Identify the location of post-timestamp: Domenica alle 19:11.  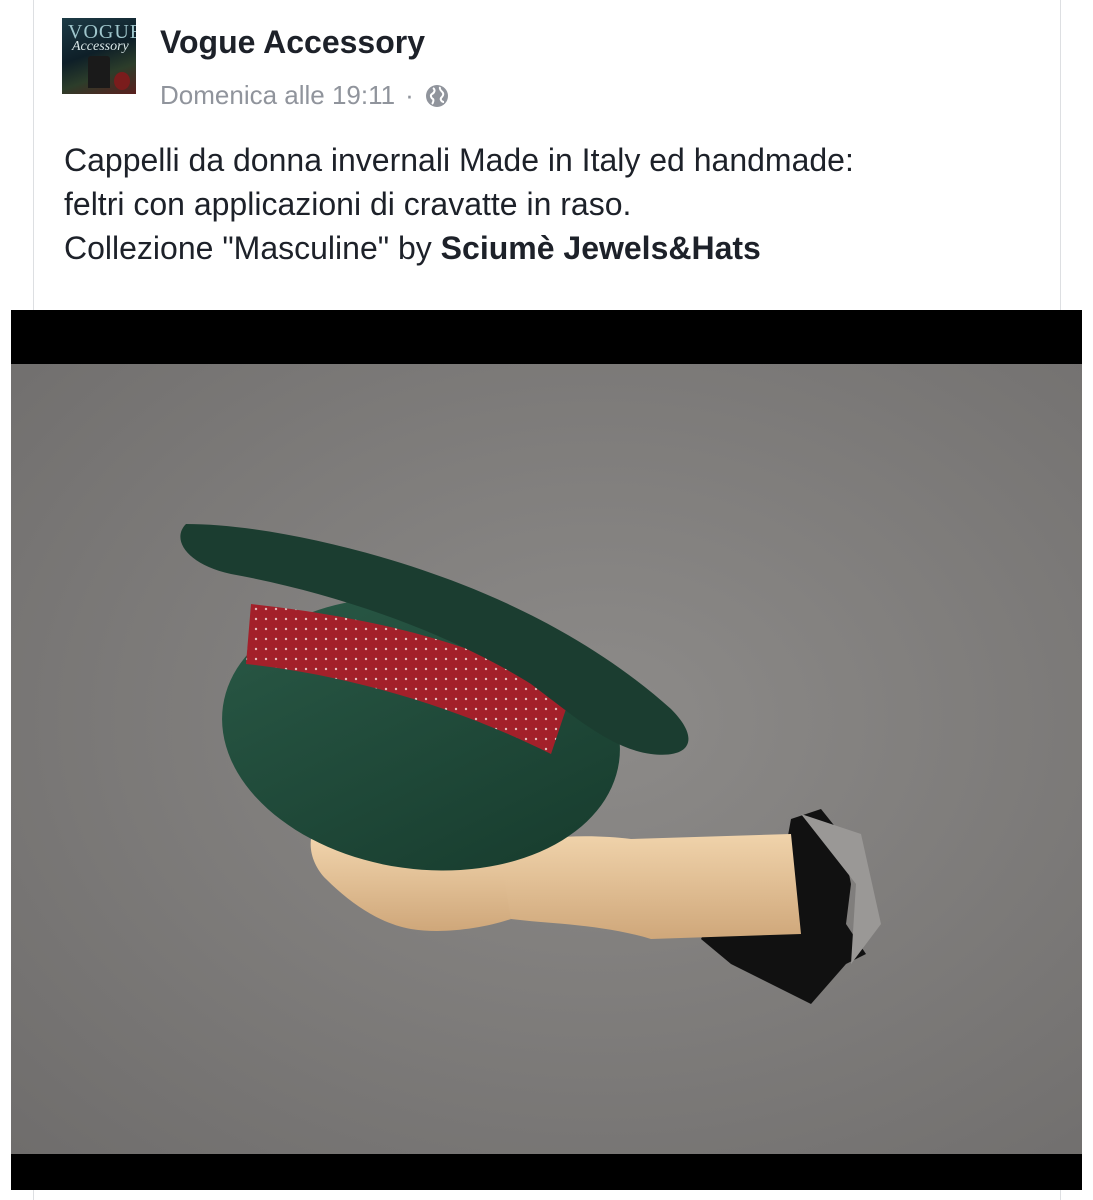
(277, 95).